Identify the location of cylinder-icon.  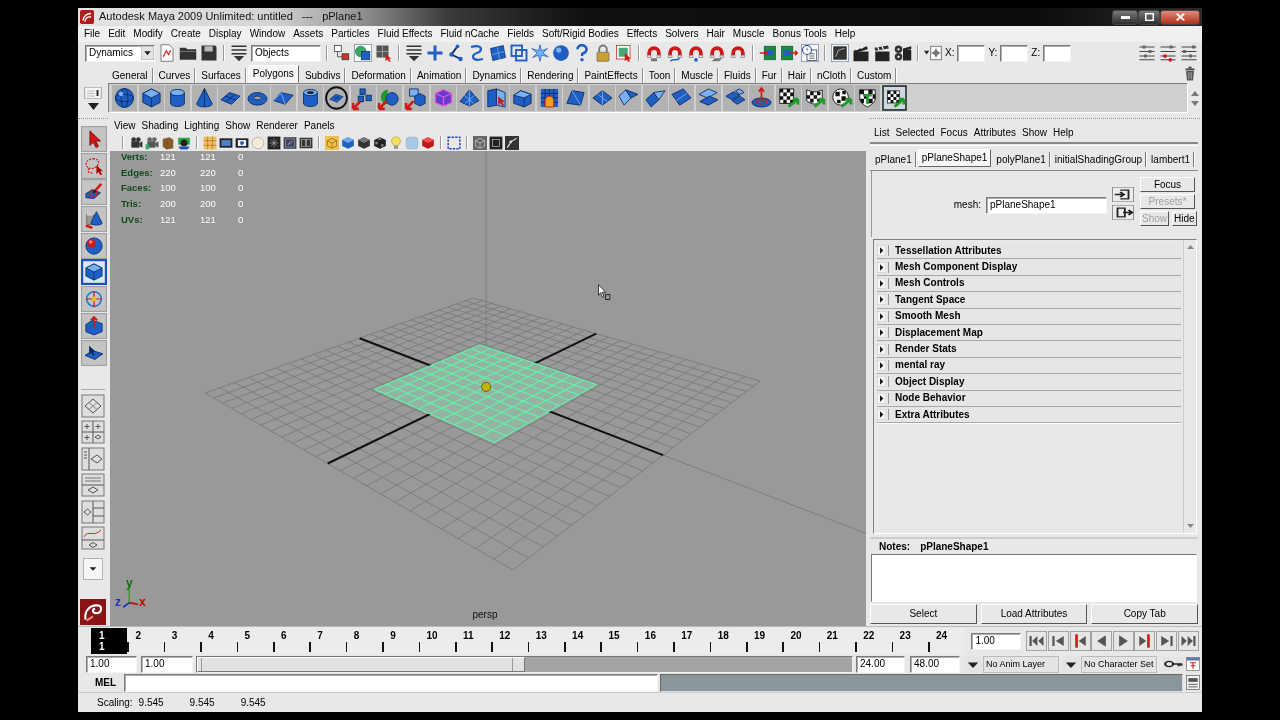
(178, 98).